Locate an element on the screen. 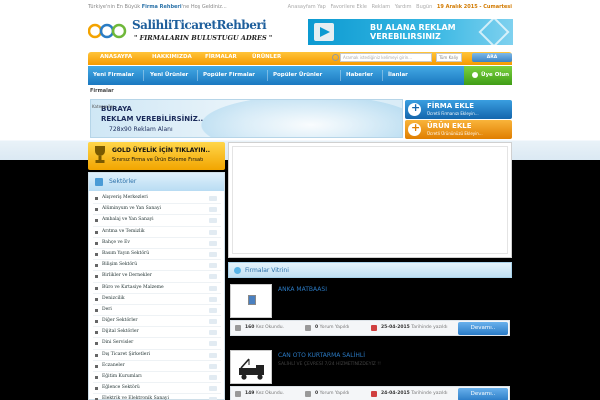 The width and height of the screenshot is (600, 400). link-reklam: Reklam is located at coordinates (381, 7).